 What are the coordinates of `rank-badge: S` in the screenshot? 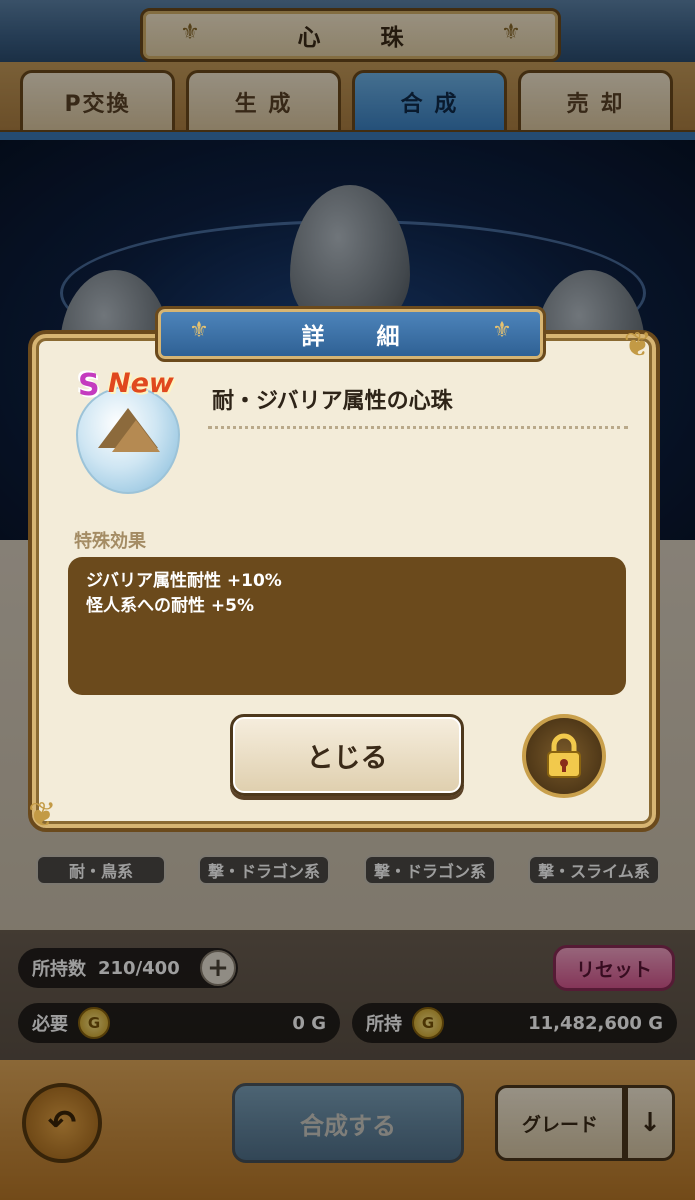 It's located at (89, 385).